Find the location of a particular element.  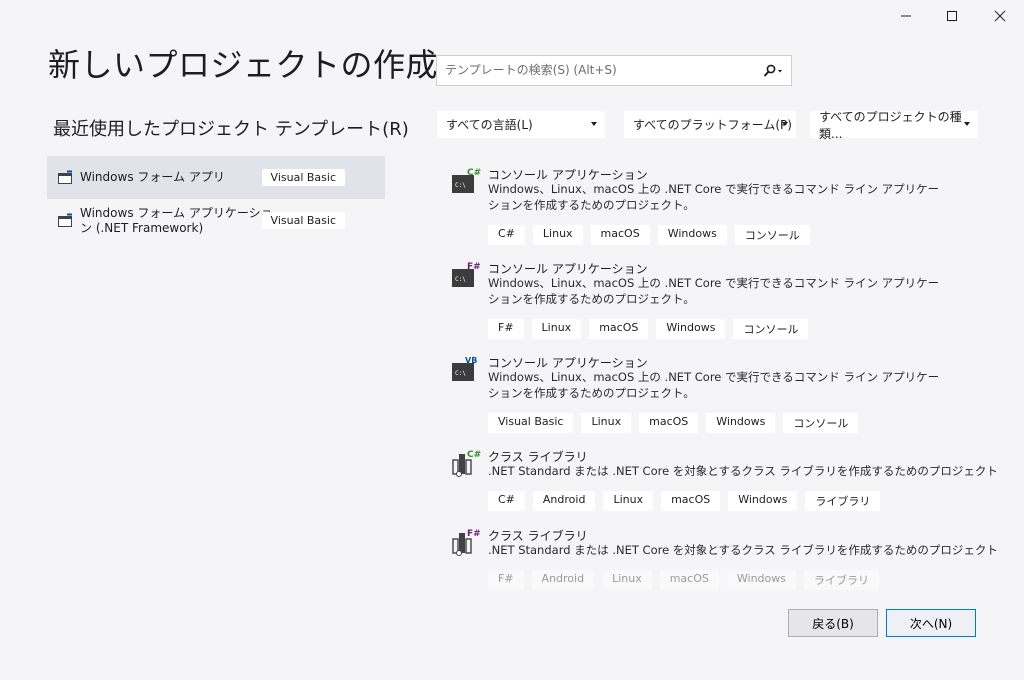

platform-filter-dropdown: すべてのプラットフォーム(P) is located at coordinates (710, 124).